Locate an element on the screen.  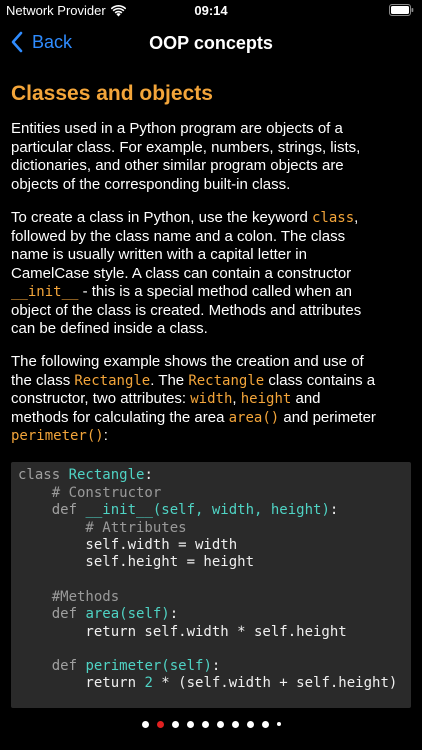
keyword-perimeter: perimeter() is located at coordinates (57, 436).